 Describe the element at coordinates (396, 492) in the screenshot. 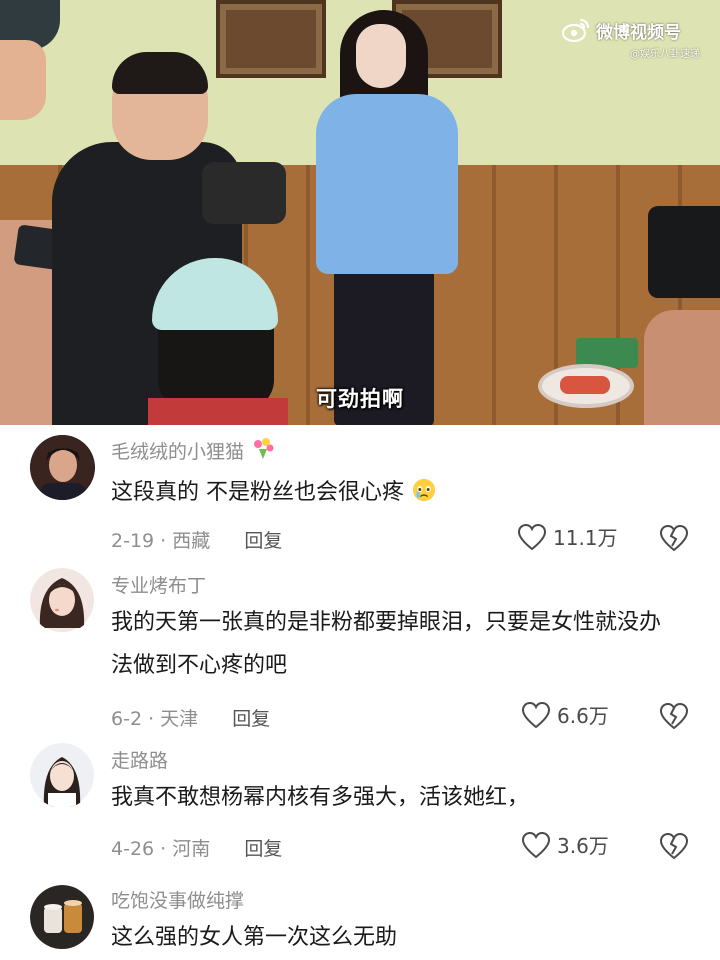

I see `comment-text: 这段真的 不是粉丝也会很心疼` at that location.